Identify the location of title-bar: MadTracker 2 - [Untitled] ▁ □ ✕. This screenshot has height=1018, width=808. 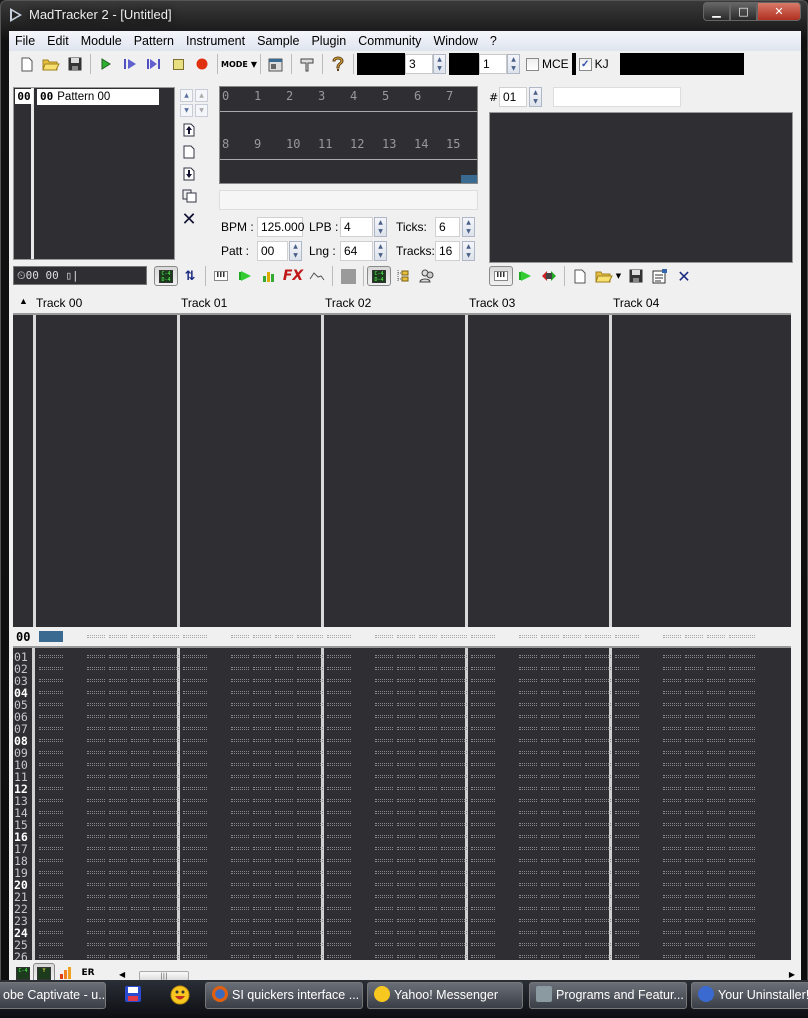
(404, 16).